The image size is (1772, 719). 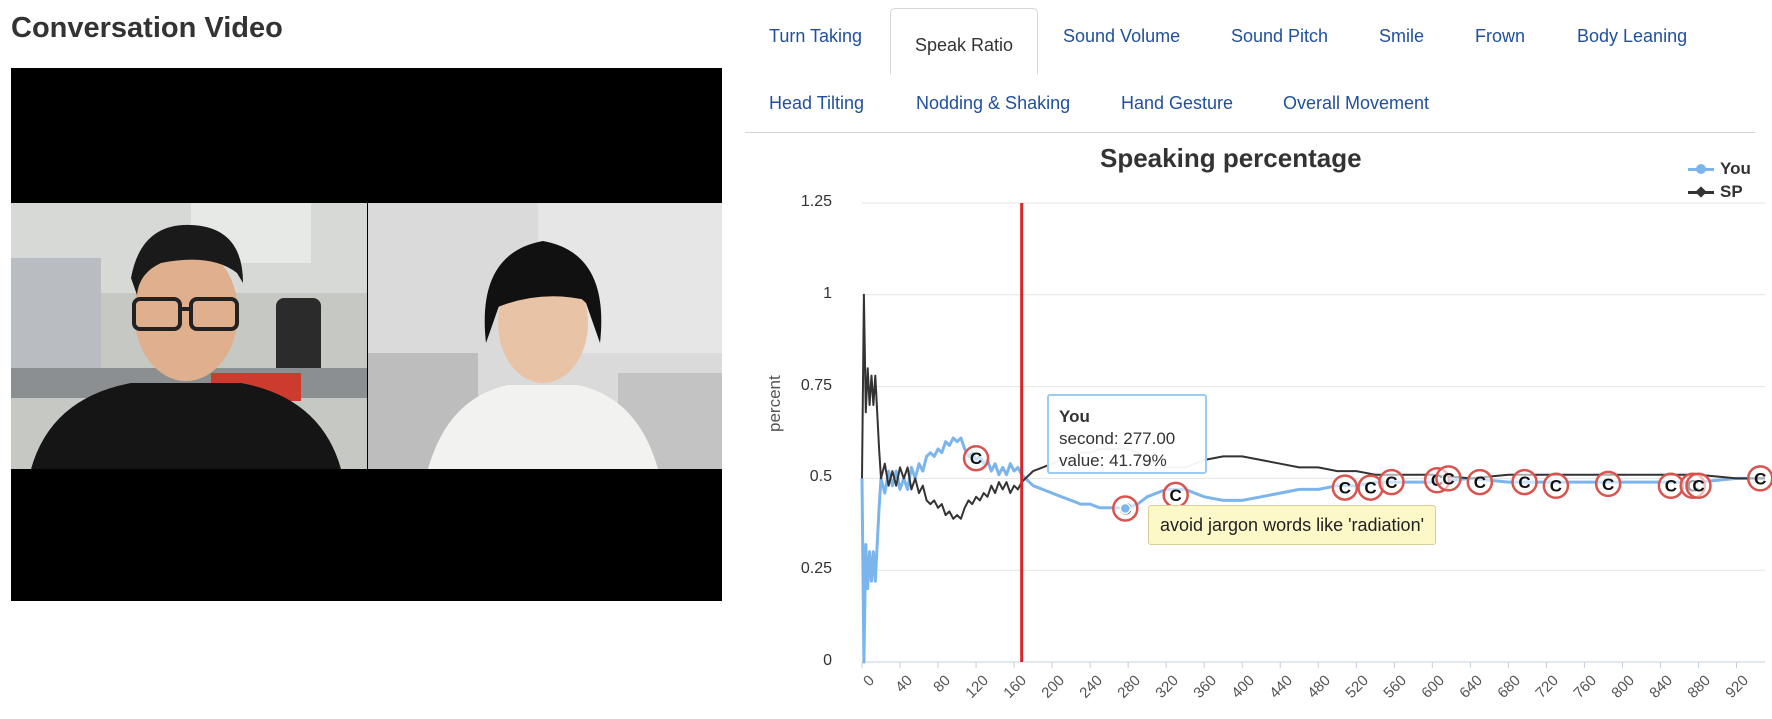 What do you see at coordinates (1167, 687) in the screenshot?
I see `x-tick-label: 320` at bounding box center [1167, 687].